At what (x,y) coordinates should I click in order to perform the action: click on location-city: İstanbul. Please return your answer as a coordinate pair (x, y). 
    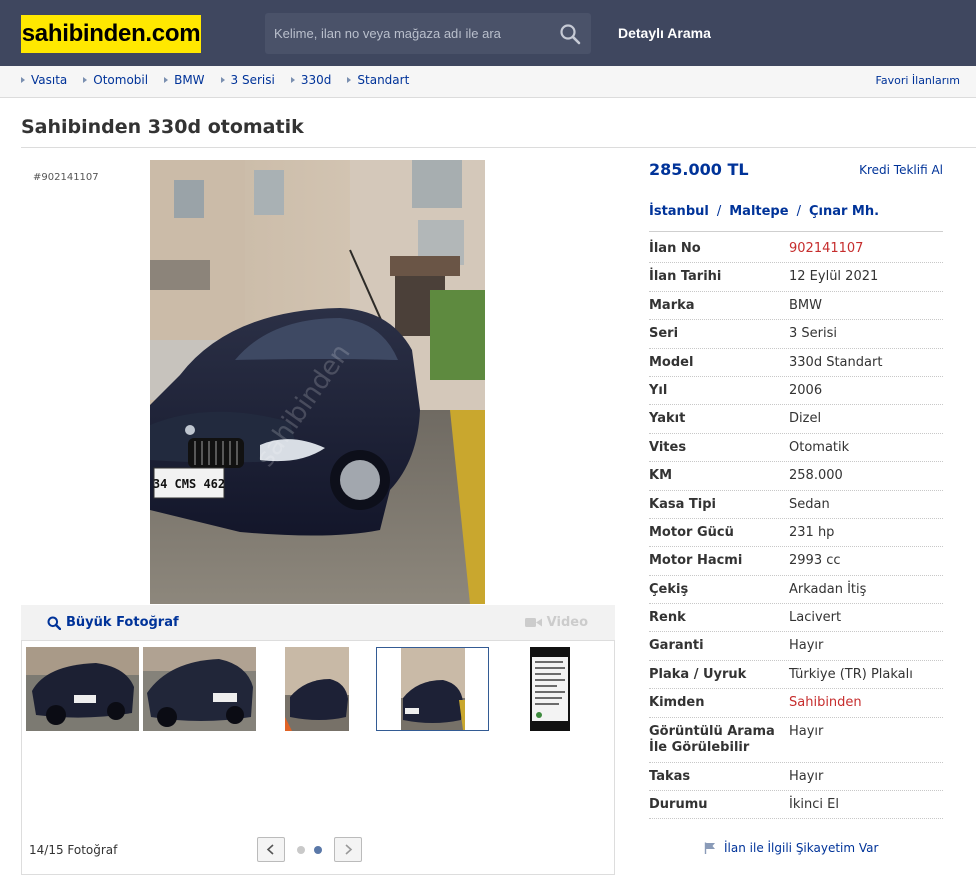
    Looking at the image, I should click on (679, 211).